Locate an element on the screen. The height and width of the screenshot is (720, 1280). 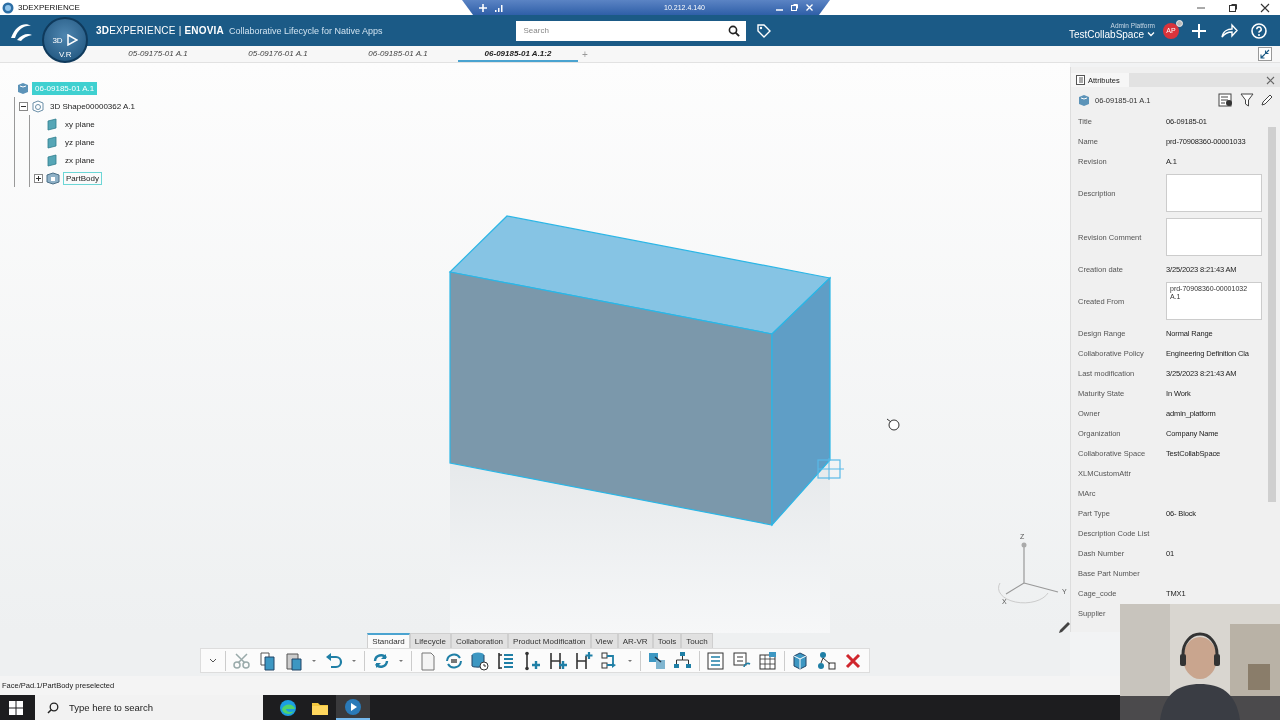
filter-icon is located at coordinates (1247, 100).